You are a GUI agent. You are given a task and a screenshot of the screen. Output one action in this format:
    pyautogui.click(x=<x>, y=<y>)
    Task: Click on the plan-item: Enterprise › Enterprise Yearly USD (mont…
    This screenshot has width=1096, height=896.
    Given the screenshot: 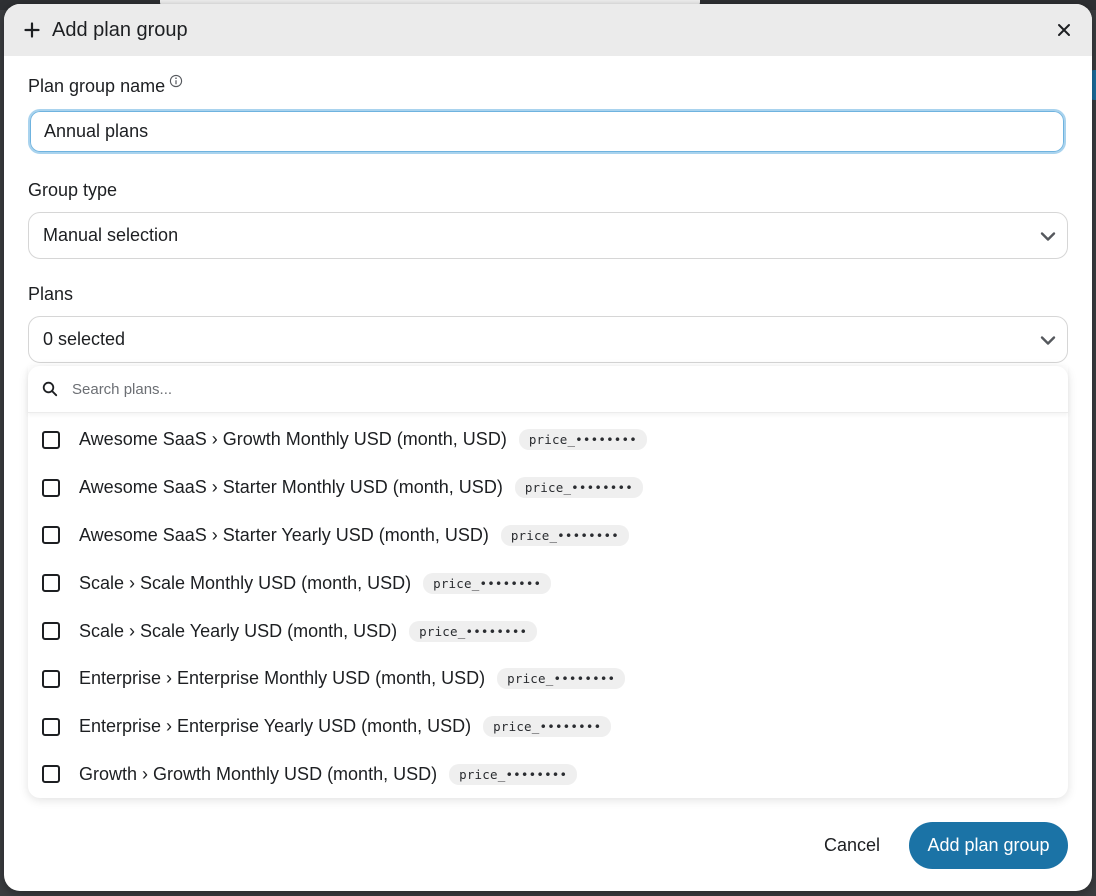 What is the action you would take?
    pyautogui.click(x=548, y=727)
    